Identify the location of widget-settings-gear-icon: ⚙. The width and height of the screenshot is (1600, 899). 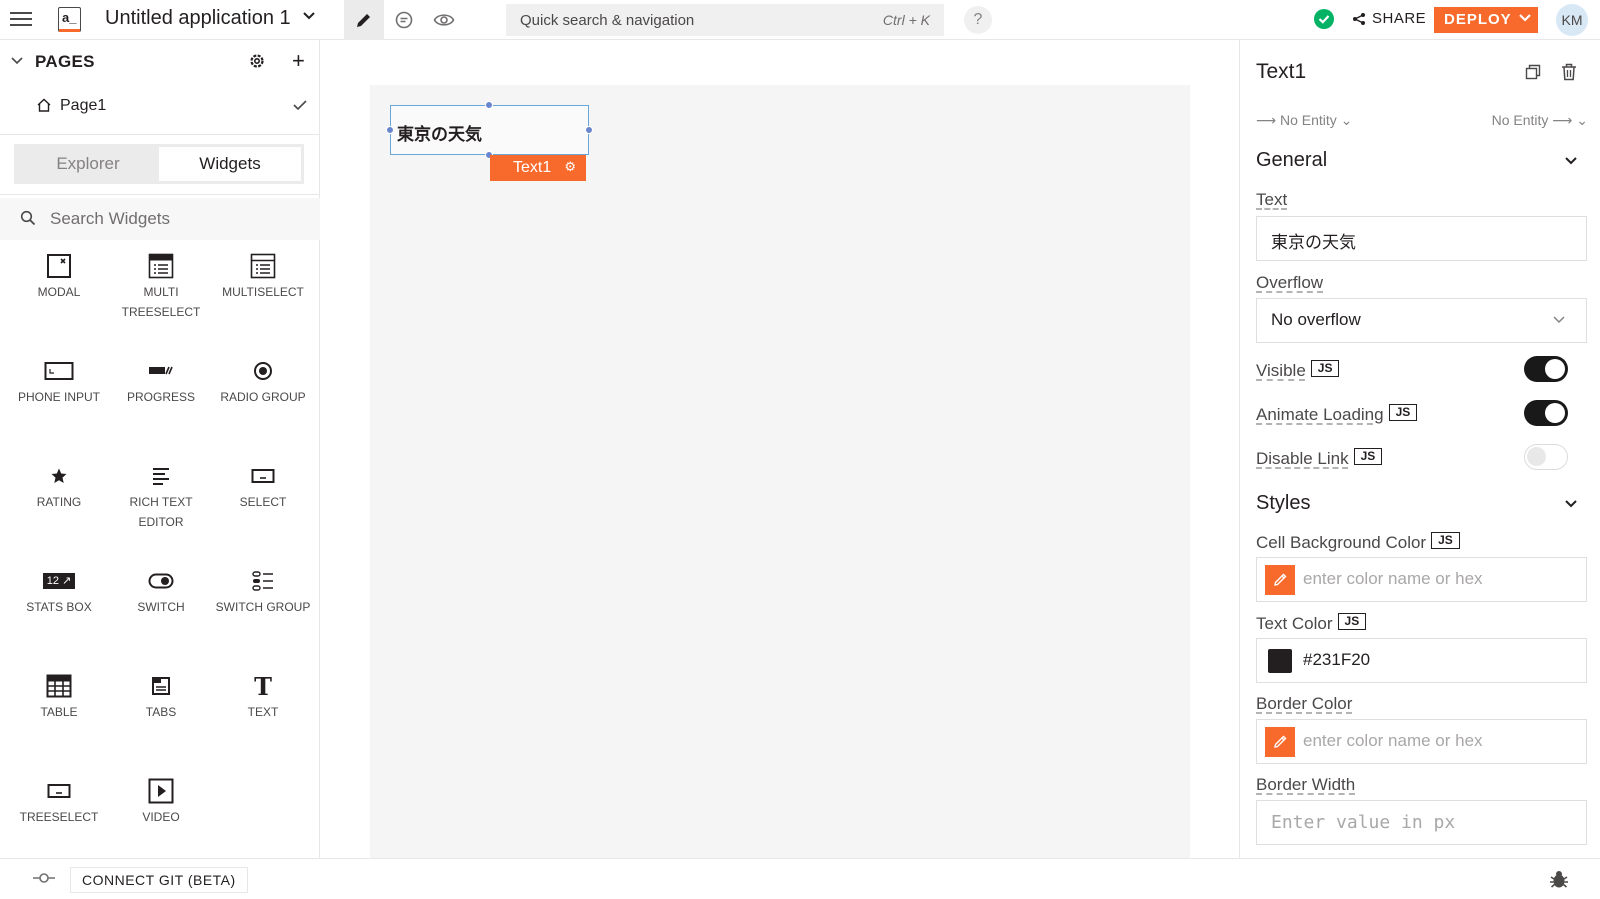
(570, 167).